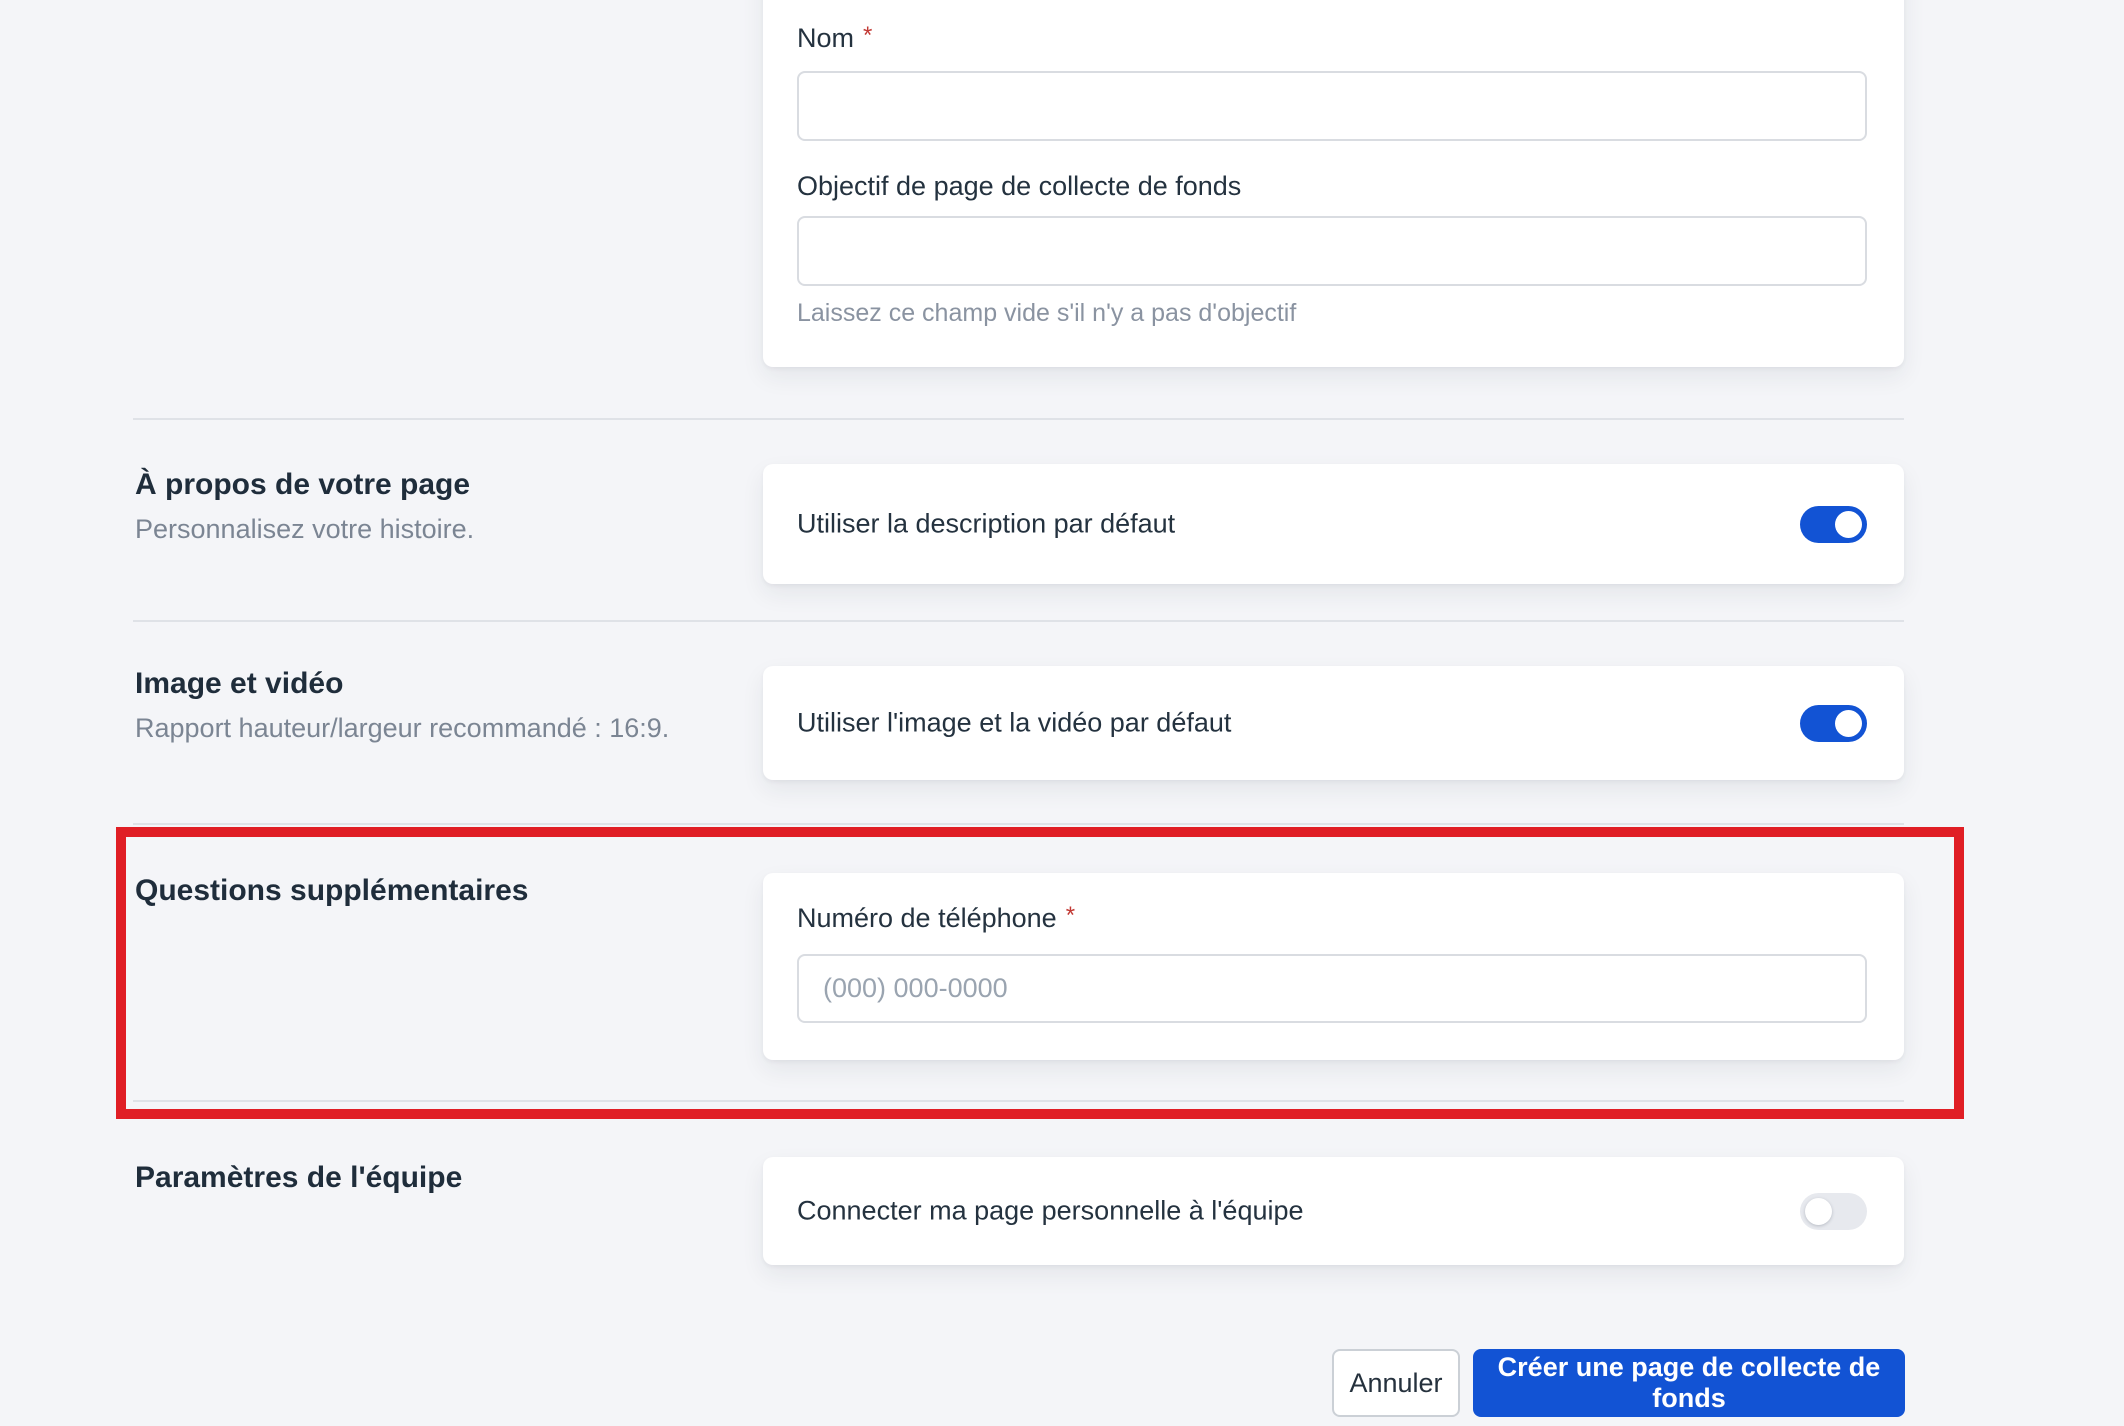  What do you see at coordinates (305, 529) in the screenshot?
I see `section-subtitle-about: Personnalisez votre histoire.` at bounding box center [305, 529].